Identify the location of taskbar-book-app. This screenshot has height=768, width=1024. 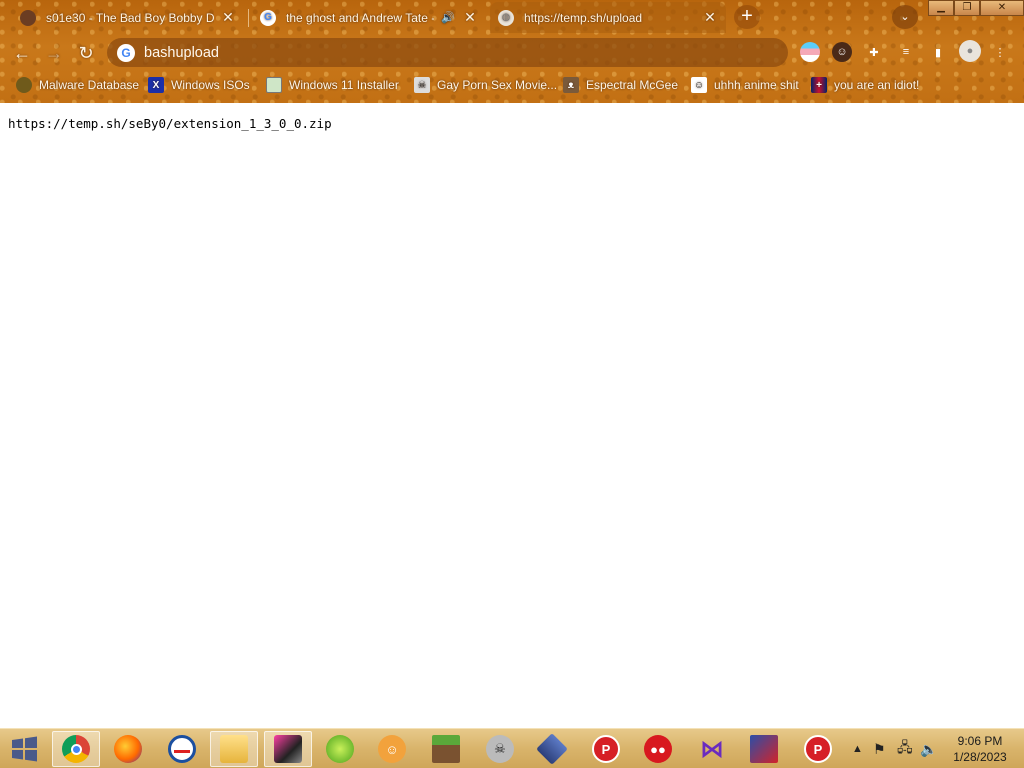
(764, 749).